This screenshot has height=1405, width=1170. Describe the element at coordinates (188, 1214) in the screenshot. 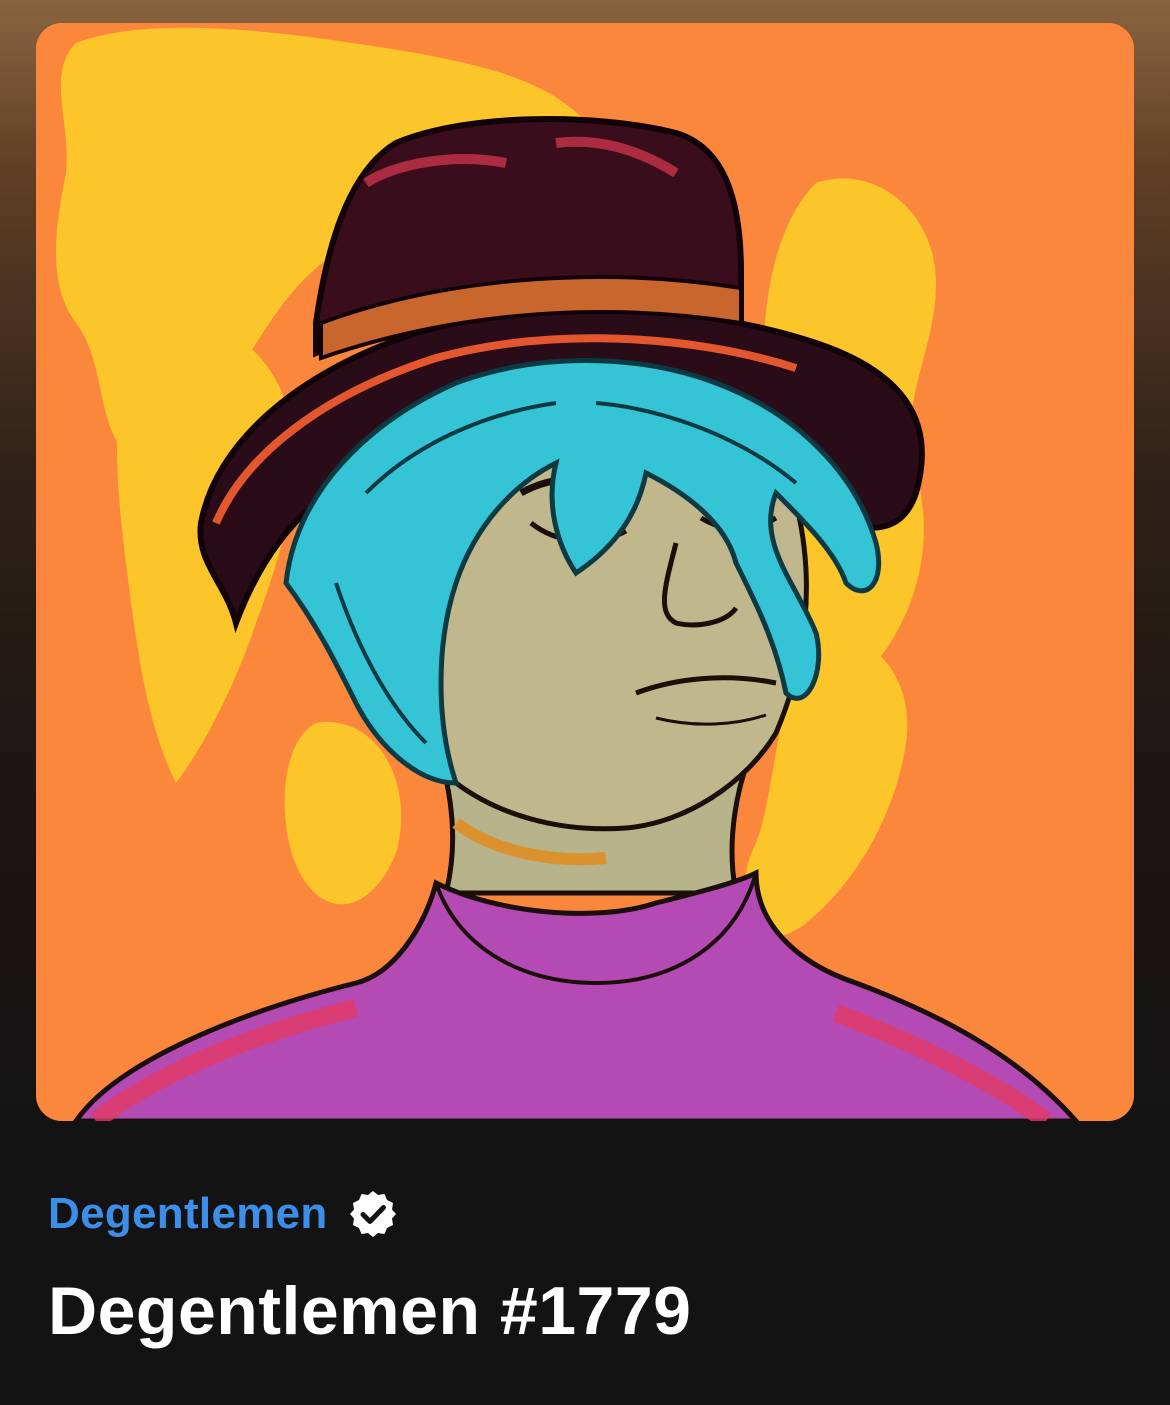

I see `collection-link: Degentlemen` at that location.